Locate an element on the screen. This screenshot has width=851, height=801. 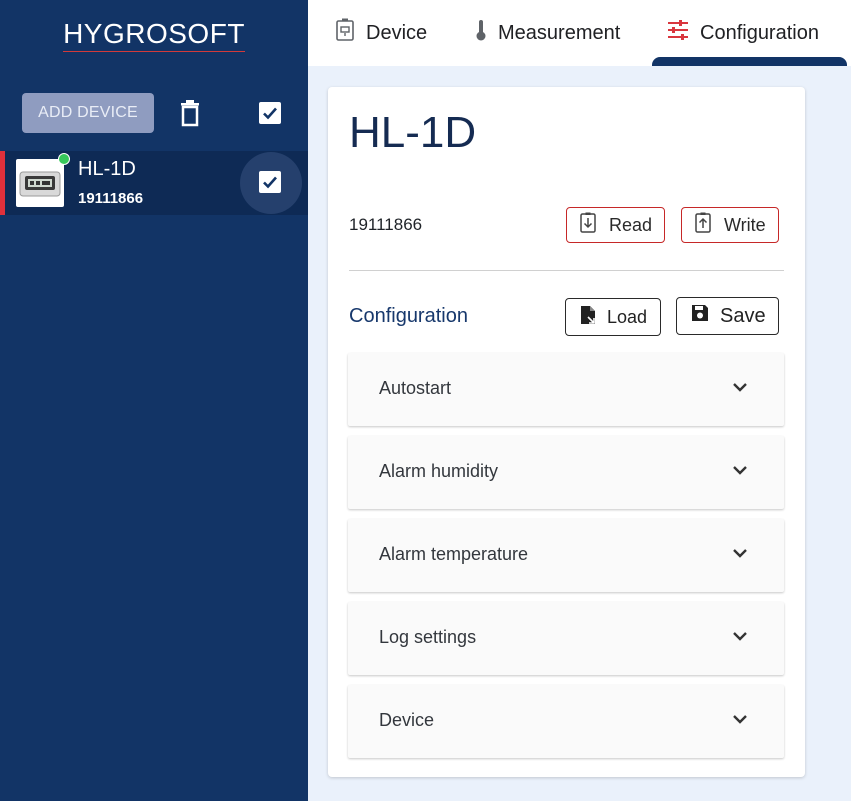
delete-icon is located at coordinates (190, 113).